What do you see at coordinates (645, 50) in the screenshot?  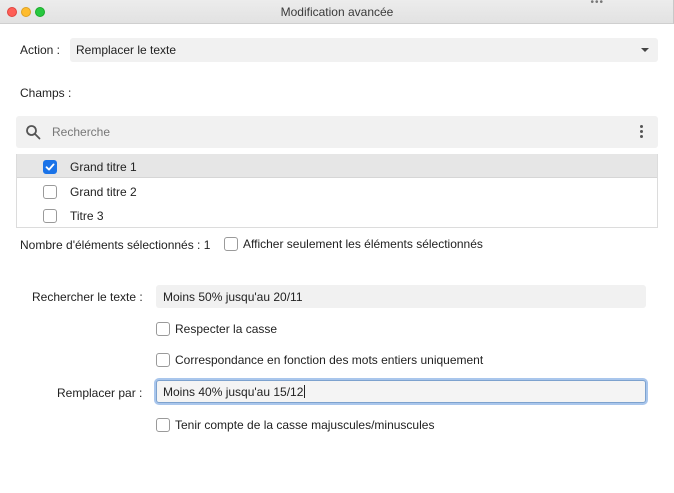 I see `chevron-down-icon` at bounding box center [645, 50].